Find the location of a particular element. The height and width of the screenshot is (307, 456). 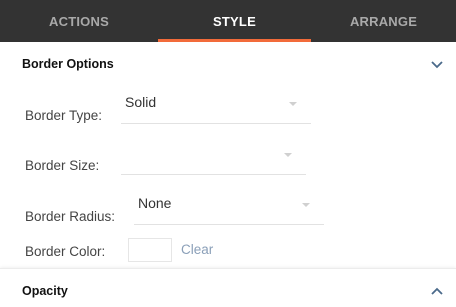

border-options-title: Border Options is located at coordinates (68, 64).